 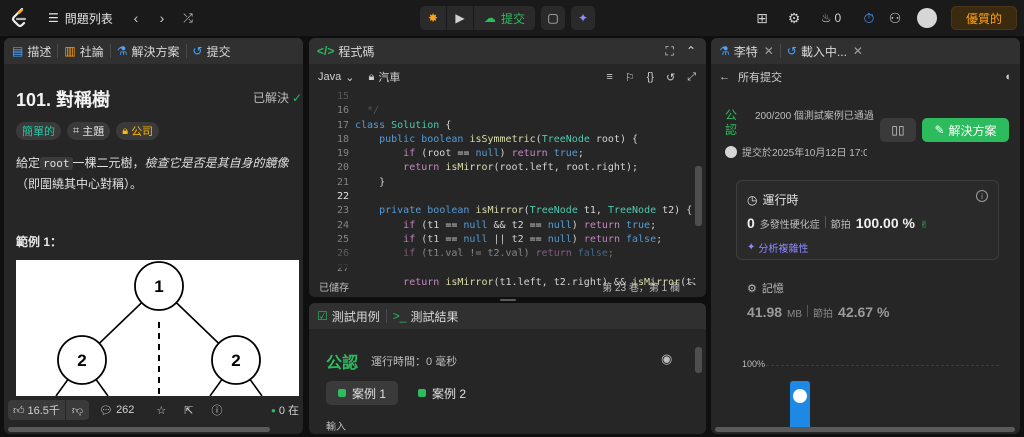 What do you see at coordinates (83, 51) in the screenshot?
I see `tab-editorial: ▥ 社論` at bounding box center [83, 51].